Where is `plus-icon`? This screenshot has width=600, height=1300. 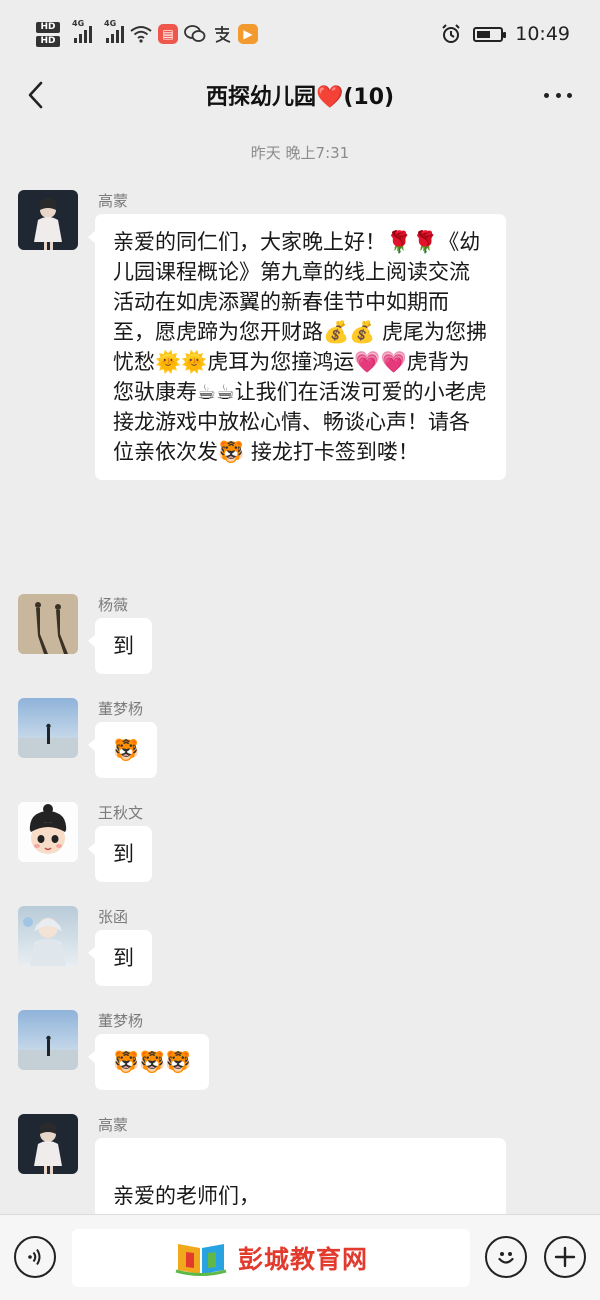
plus-icon is located at coordinates (565, 1257).